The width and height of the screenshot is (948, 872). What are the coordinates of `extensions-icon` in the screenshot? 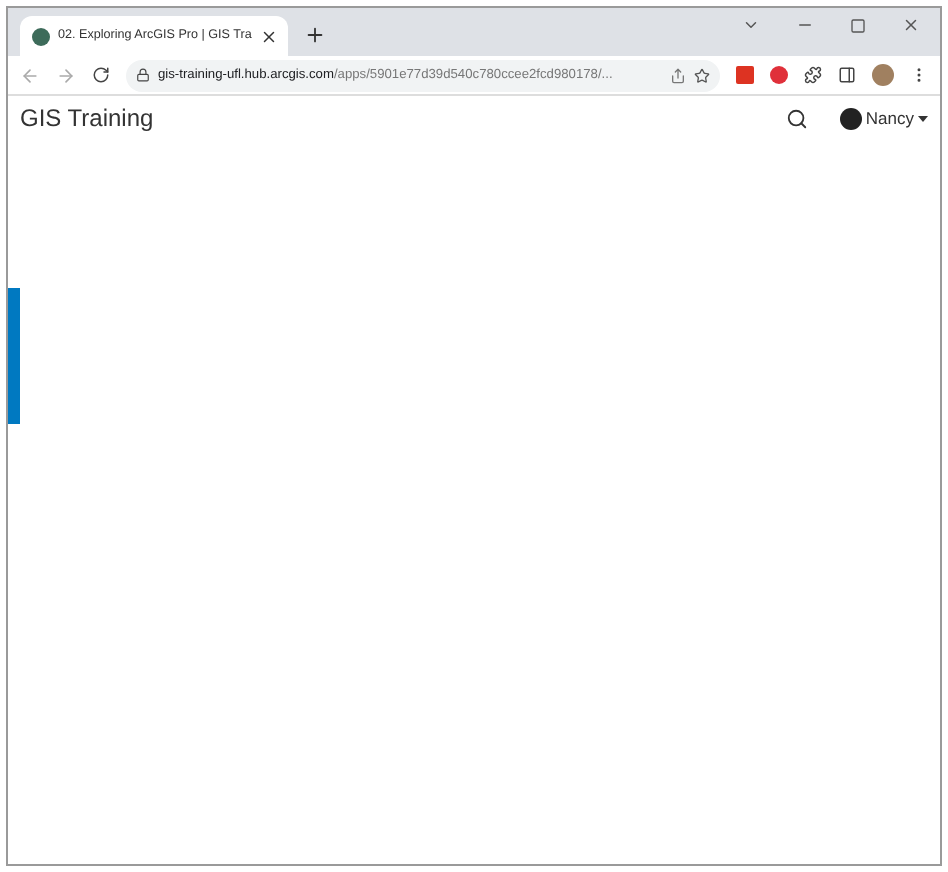 It's located at (813, 75).